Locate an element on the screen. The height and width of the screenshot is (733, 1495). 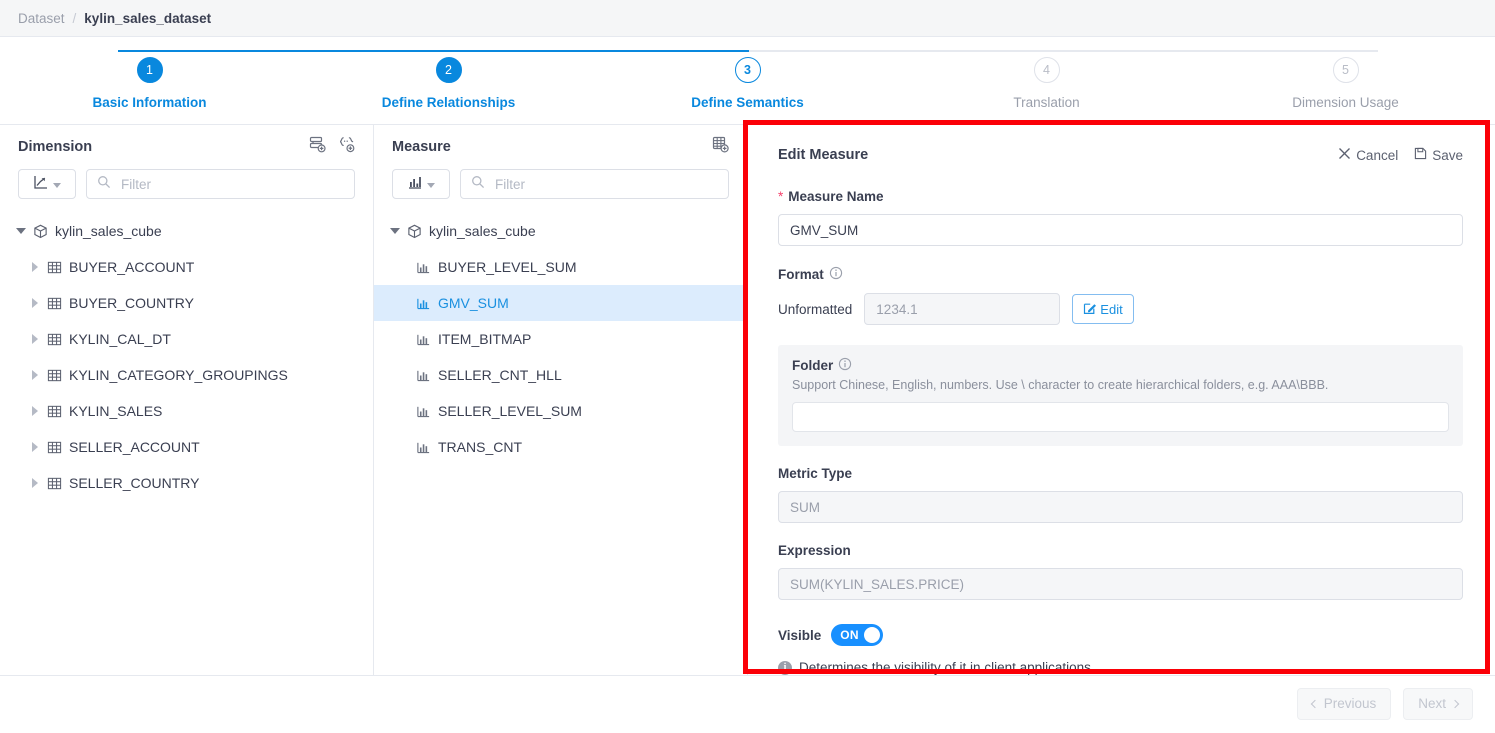
dimension-table-row: SELLER_ACCOUNT is located at coordinates (186, 447).